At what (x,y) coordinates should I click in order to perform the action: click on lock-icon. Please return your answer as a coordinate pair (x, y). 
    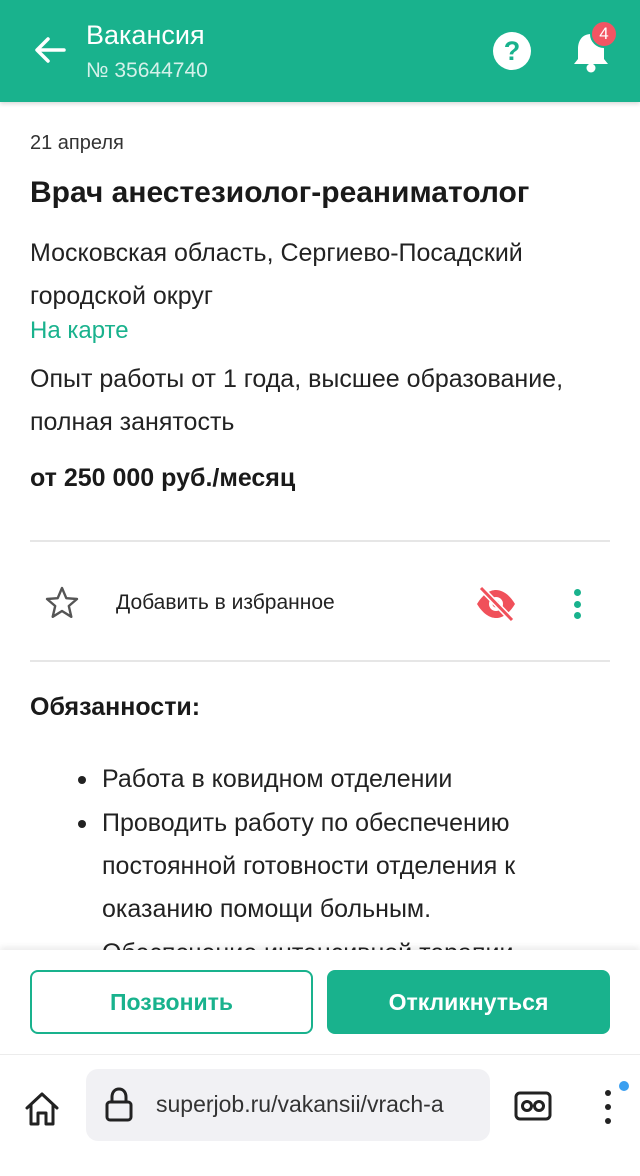
    Looking at the image, I should click on (119, 1104).